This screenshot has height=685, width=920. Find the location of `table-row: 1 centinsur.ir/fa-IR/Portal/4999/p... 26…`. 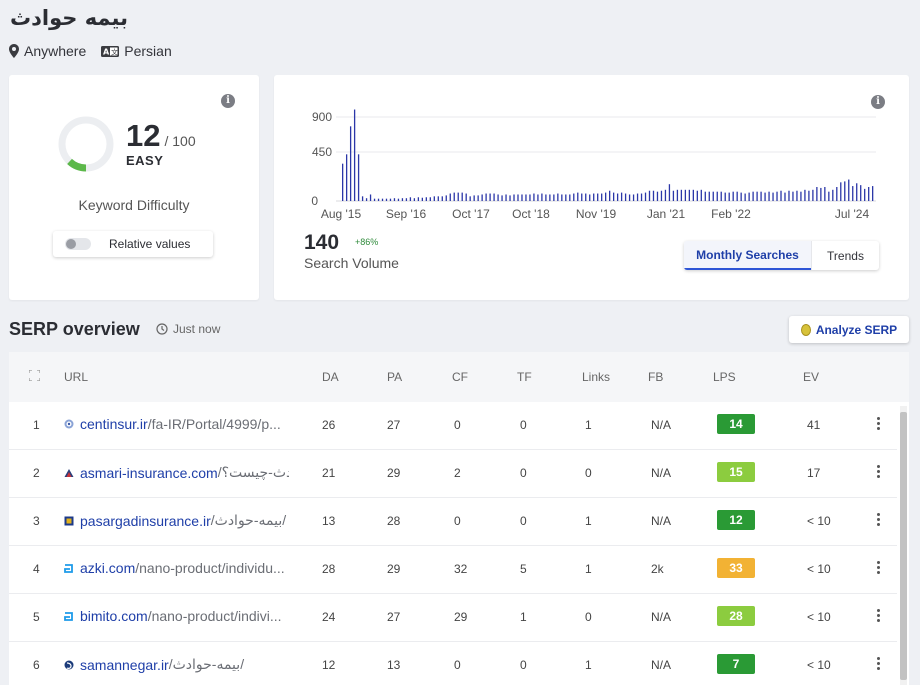

table-row: 1 centinsur.ir/fa-IR/Portal/4999/p... 26… is located at coordinates (453, 426).